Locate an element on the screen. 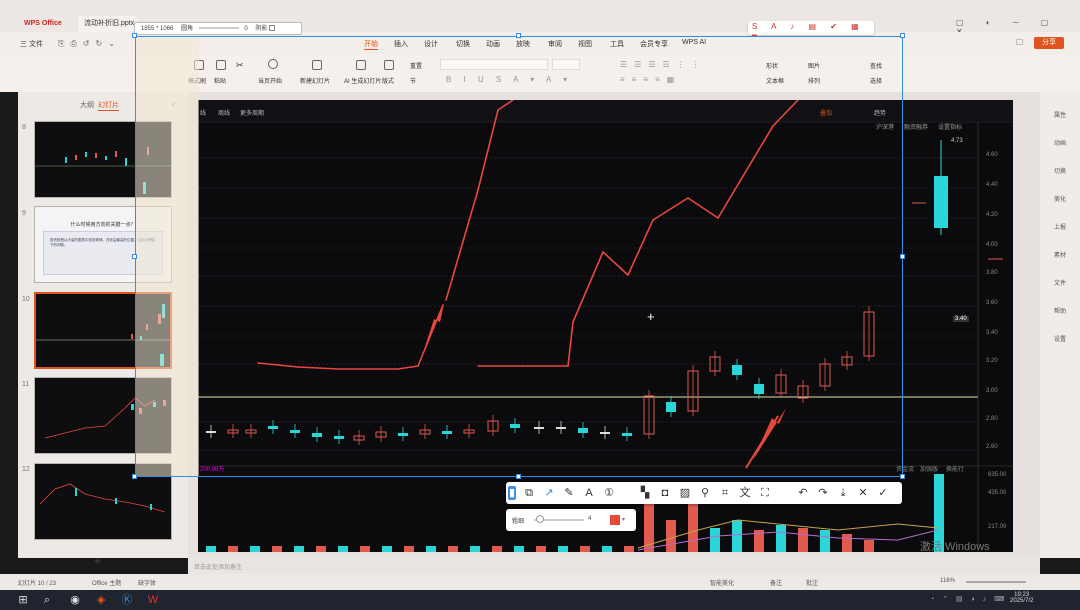 This screenshot has width=1080, height=610. tray-icons: ◔ ⌃ ▤ ◑ ♪ ⌨ is located at coordinates (968, 599).